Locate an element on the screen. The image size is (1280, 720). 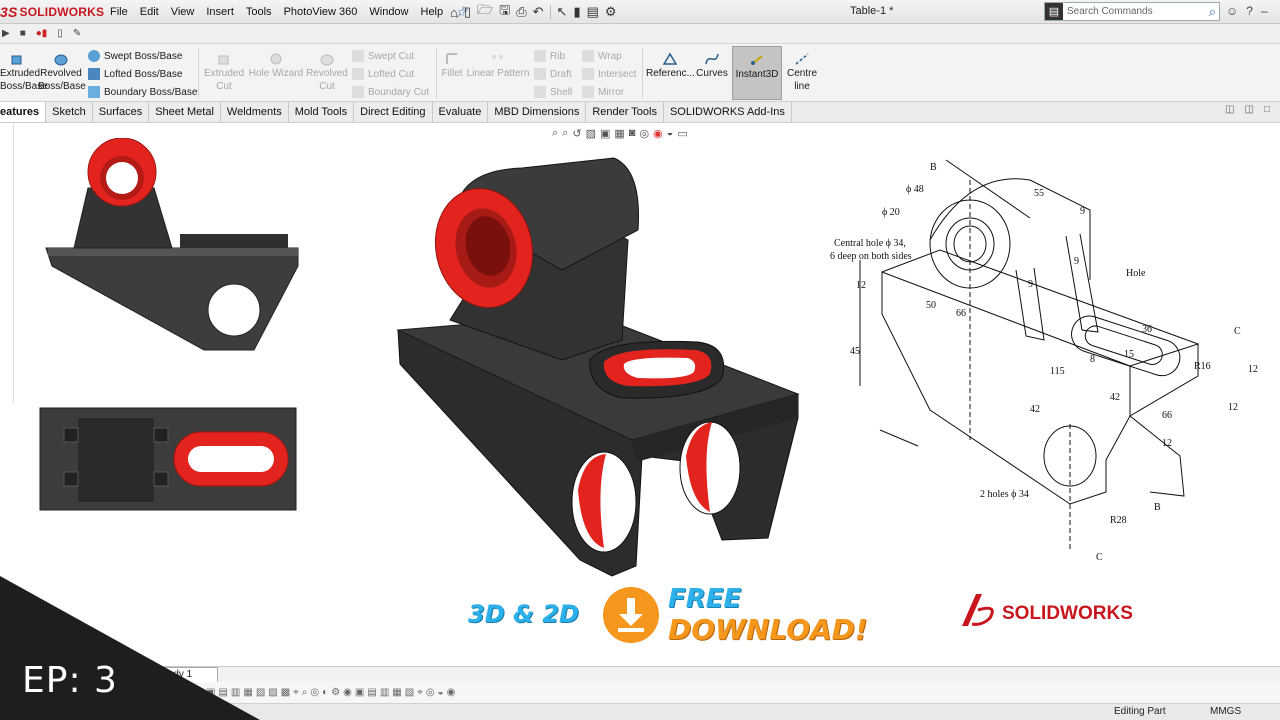
scene-icon: ◒ is located at coordinates (670, 133).